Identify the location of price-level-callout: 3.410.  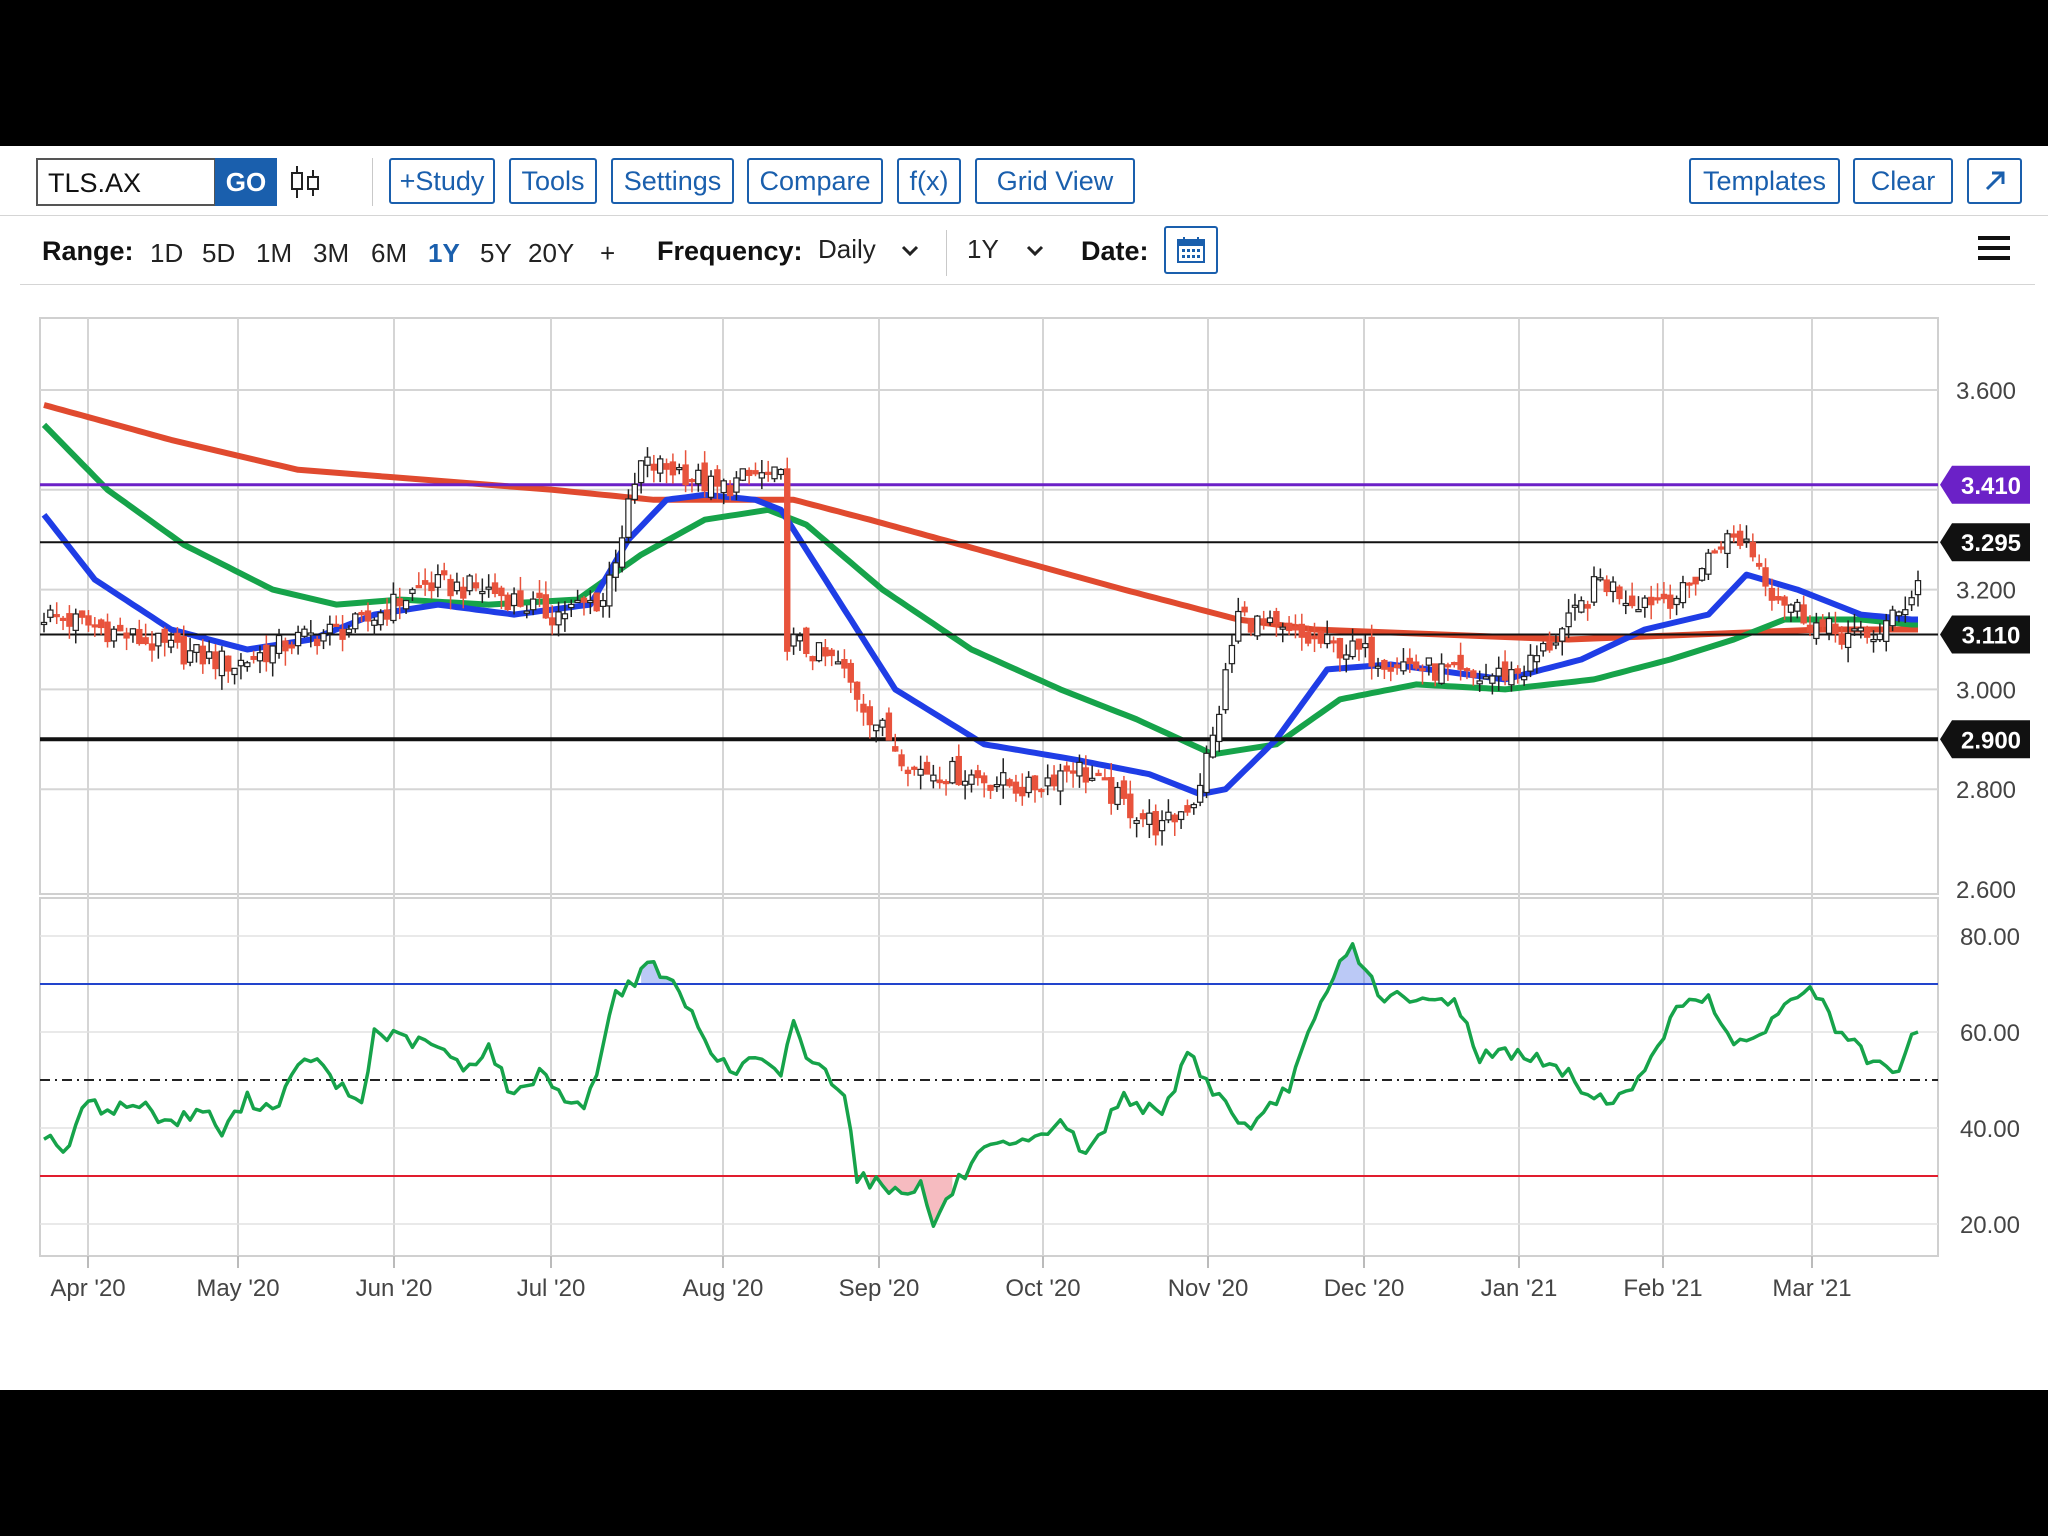
(1985, 484).